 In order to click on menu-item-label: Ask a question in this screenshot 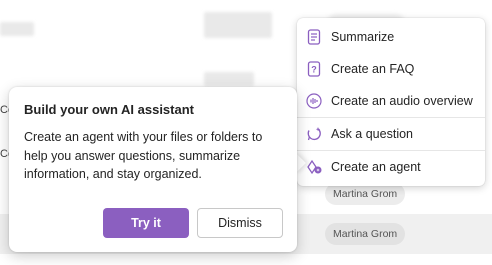, I will do `click(372, 134)`.